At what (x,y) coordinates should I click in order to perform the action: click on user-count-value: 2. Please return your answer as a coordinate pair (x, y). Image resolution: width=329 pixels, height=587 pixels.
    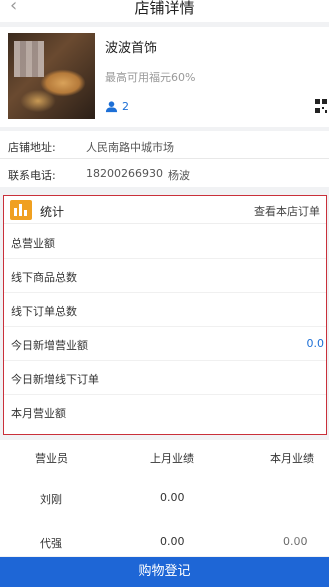
    Looking at the image, I should click on (125, 106).